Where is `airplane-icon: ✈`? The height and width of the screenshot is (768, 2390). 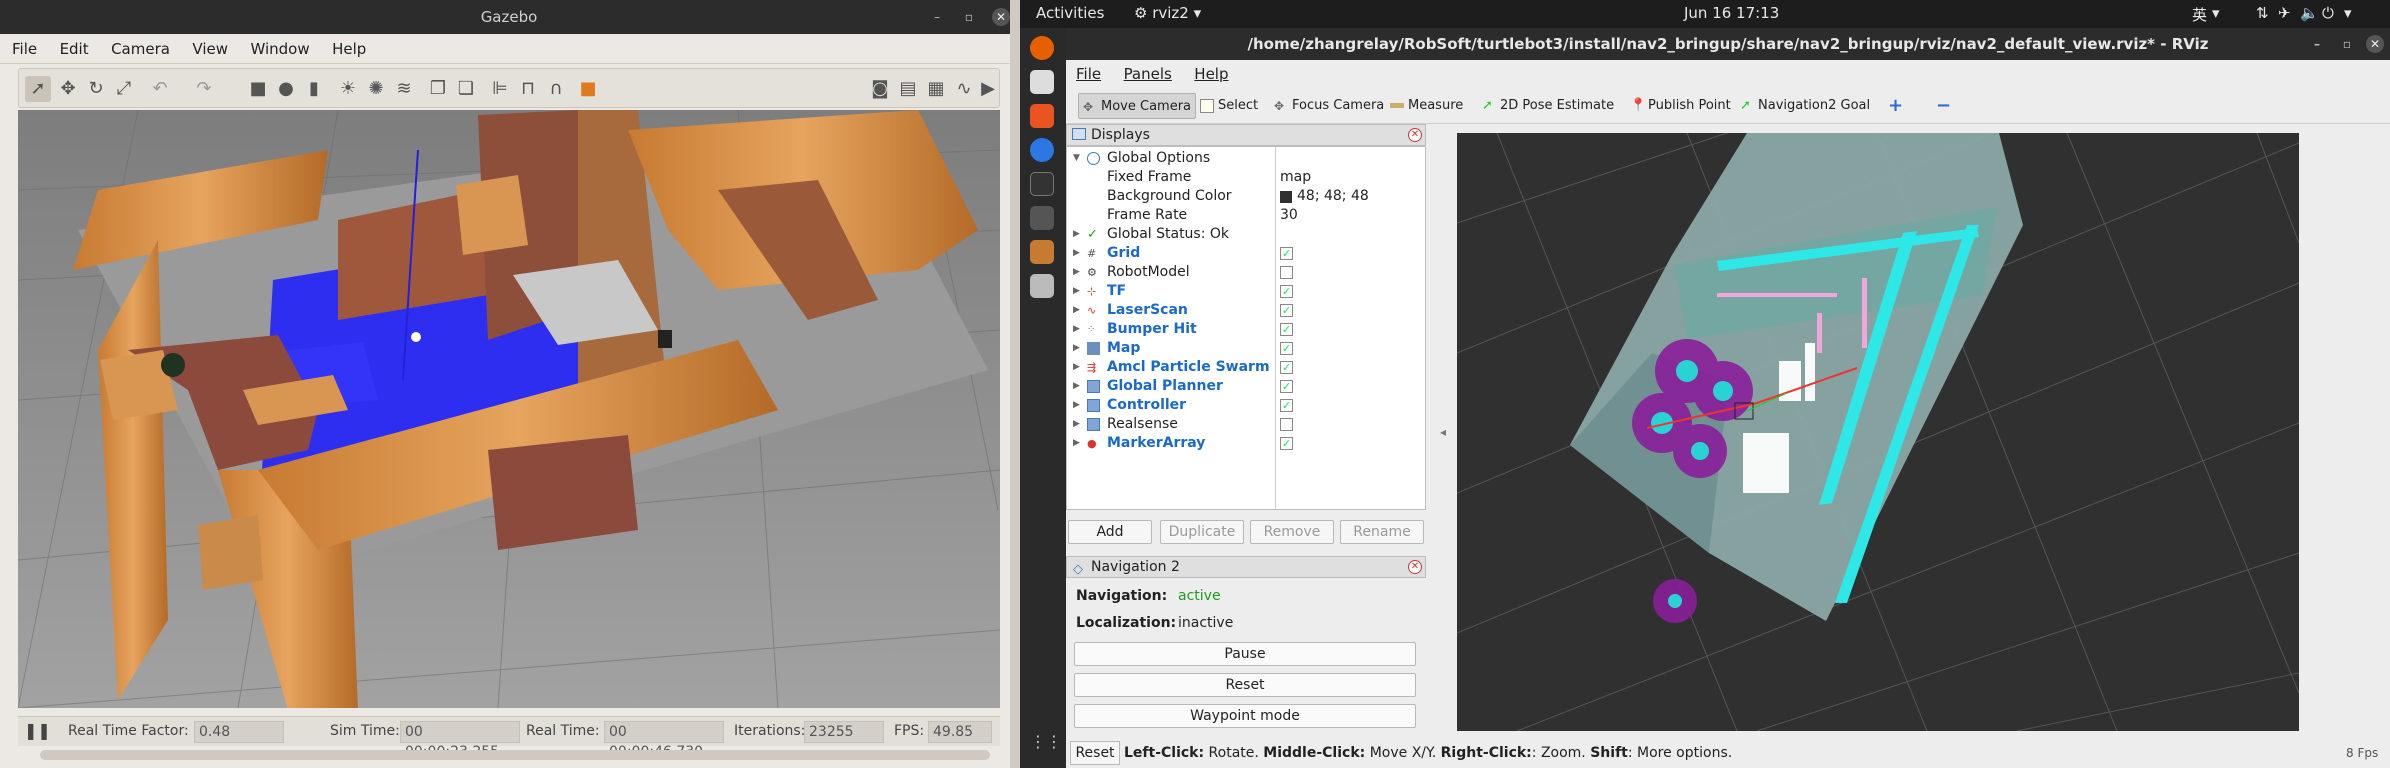 airplane-icon: ✈ is located at coordinates (2284, 13).